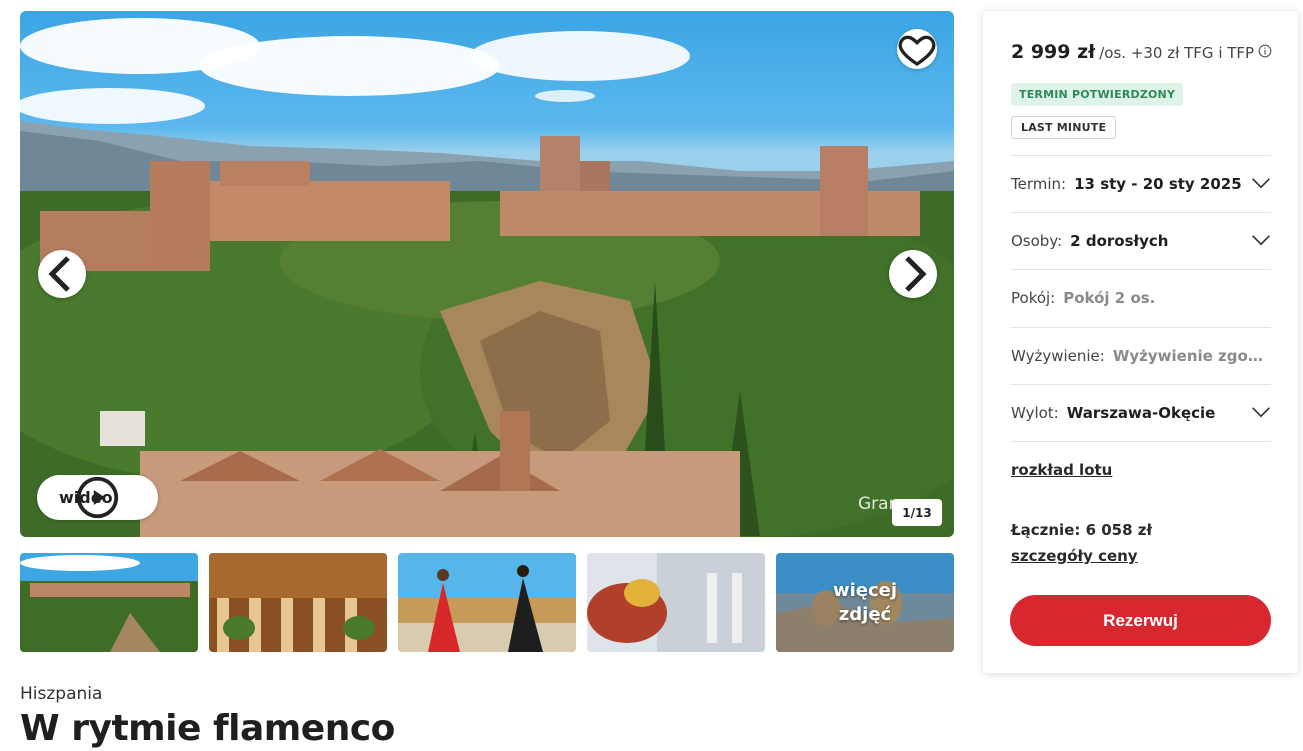 The height and width of the screenshot is (751, 1303). I want to click on date-selector: Termin: 13 sty - 20 sty 2025, so click(1141, 183).